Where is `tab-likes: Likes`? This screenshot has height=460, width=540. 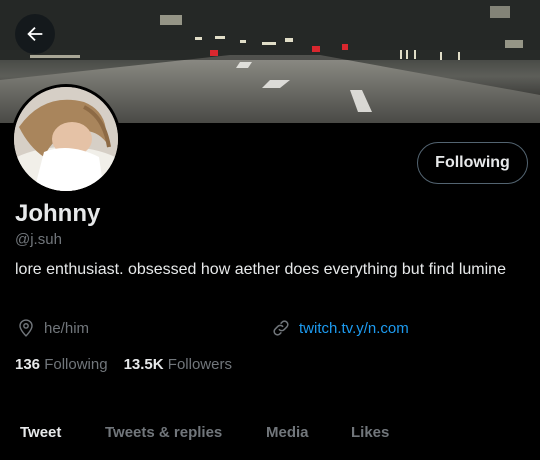
tab-likes: Likes is located at coordinates (370, 432).